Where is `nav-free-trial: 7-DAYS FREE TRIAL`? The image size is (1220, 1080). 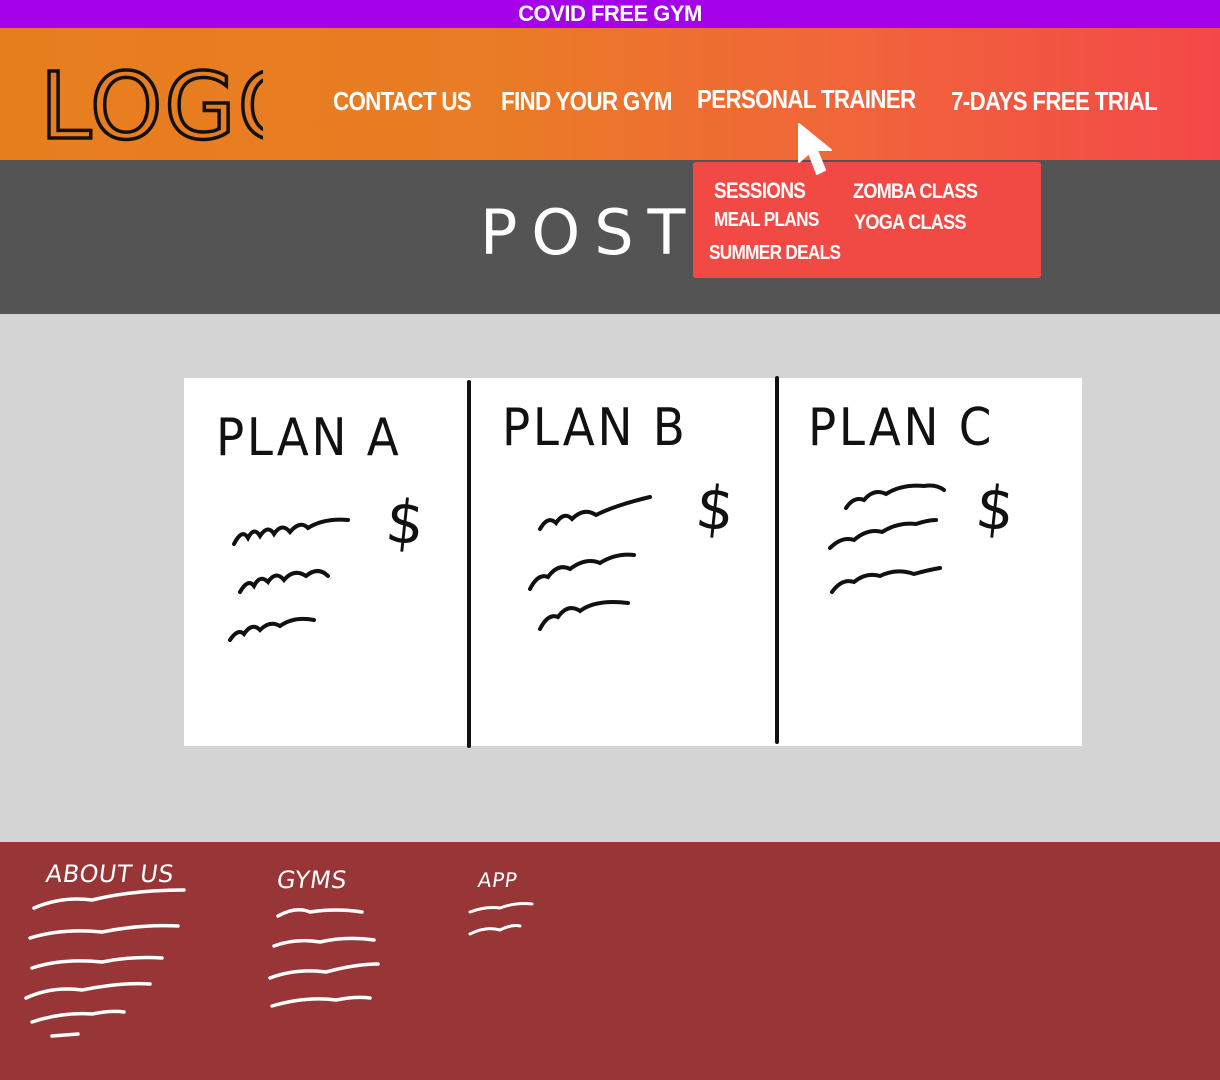 nav-free-trial: 7-DAYS FREE TRIAL is located at coordinates (1054, 101).